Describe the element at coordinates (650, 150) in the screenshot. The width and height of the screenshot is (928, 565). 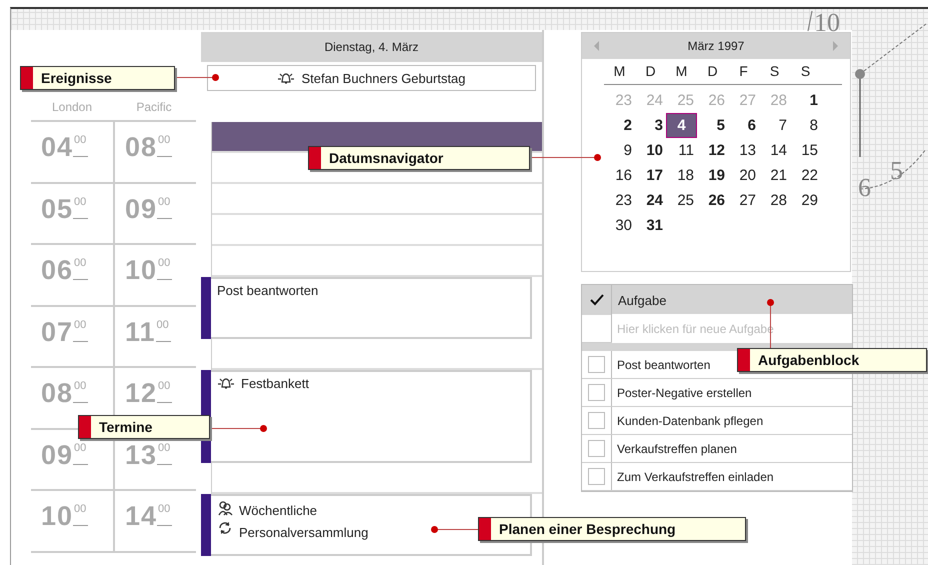
I see `calendar-day: 10` at that location.